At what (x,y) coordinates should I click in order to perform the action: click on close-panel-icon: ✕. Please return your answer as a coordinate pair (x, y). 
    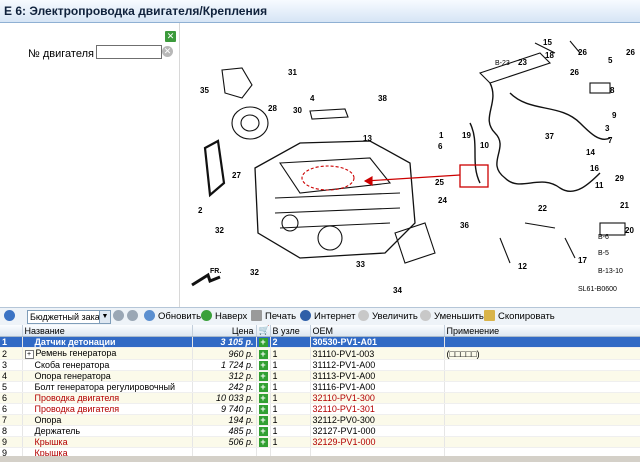
    Looking at the image, I should click on (170, 36).